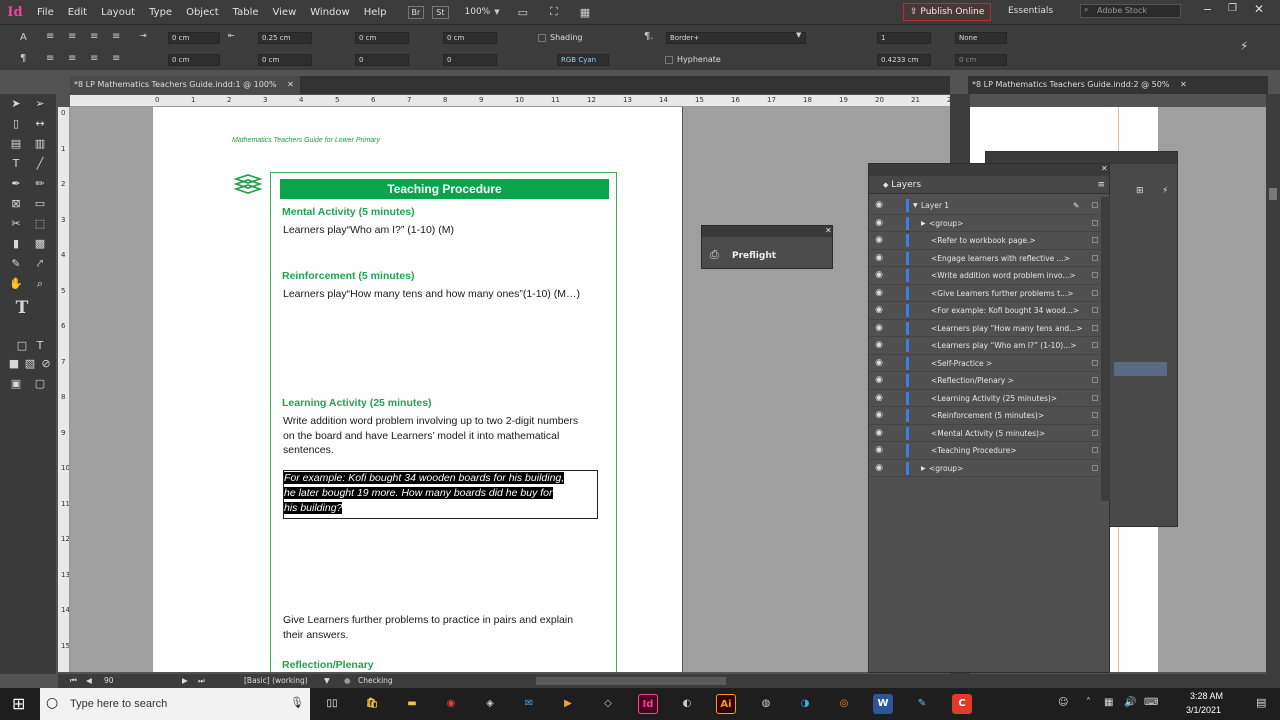  What do you see at coordinates (40, 204) in the screenshot?
I see `rectangle-tool-icon: ▭` at bounding box center [40, 204].